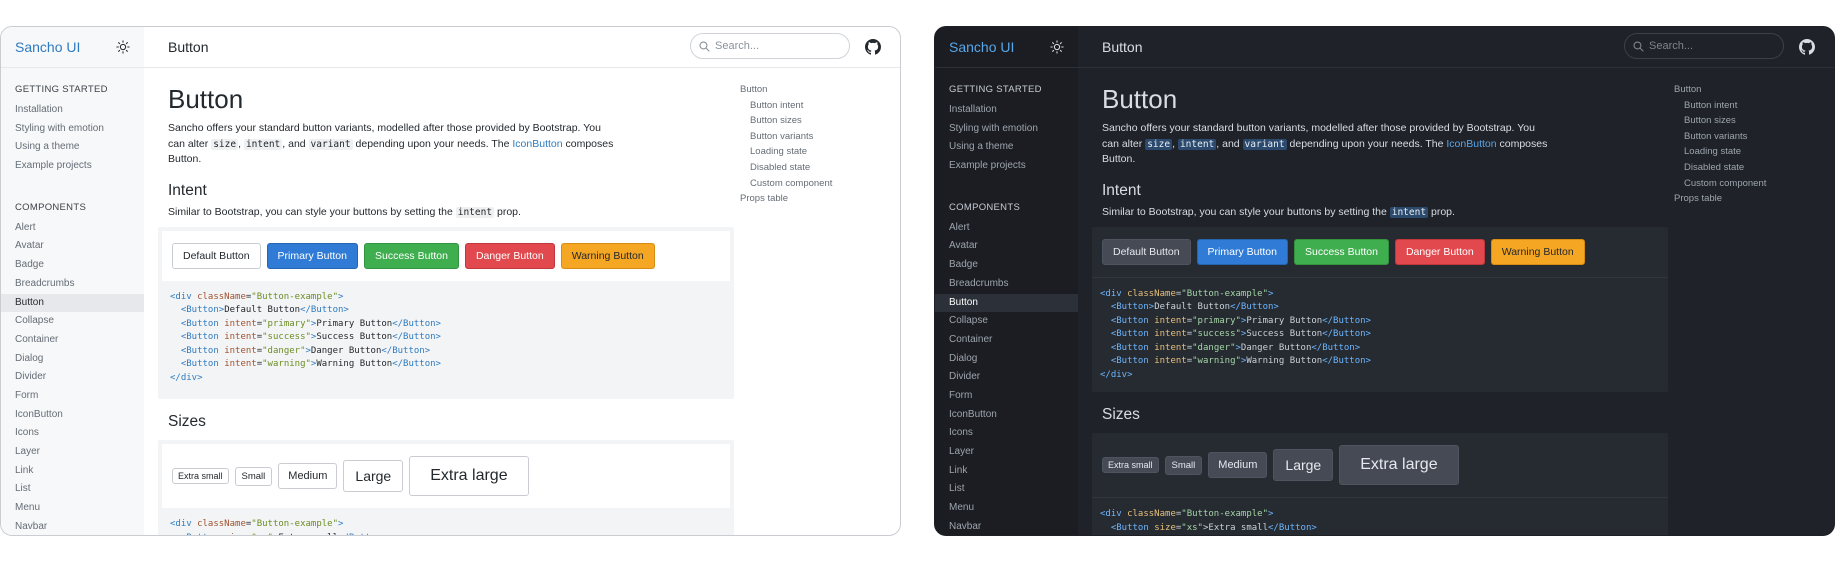 This screenshot has width=1840, height=561. I want to click on sizes-heading: Sizes, so click(1121, 414).